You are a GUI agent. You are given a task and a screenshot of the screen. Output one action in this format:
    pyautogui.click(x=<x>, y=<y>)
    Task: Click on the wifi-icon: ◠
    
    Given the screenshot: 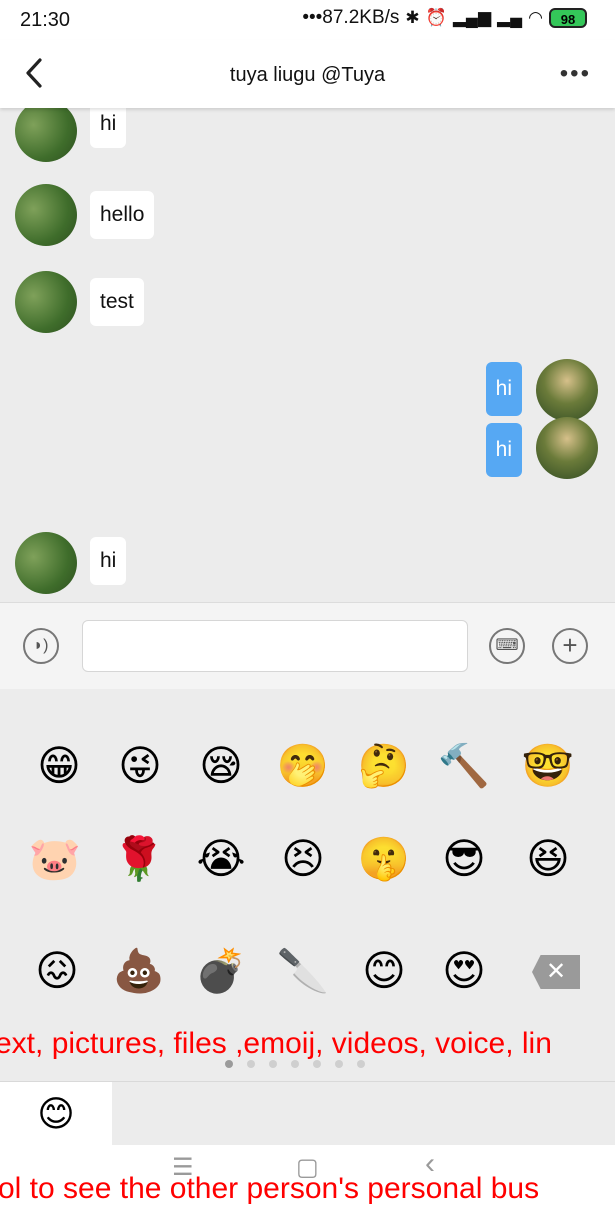 What is the action you would take?
    pyautogui.click(x=535, y=17)
    